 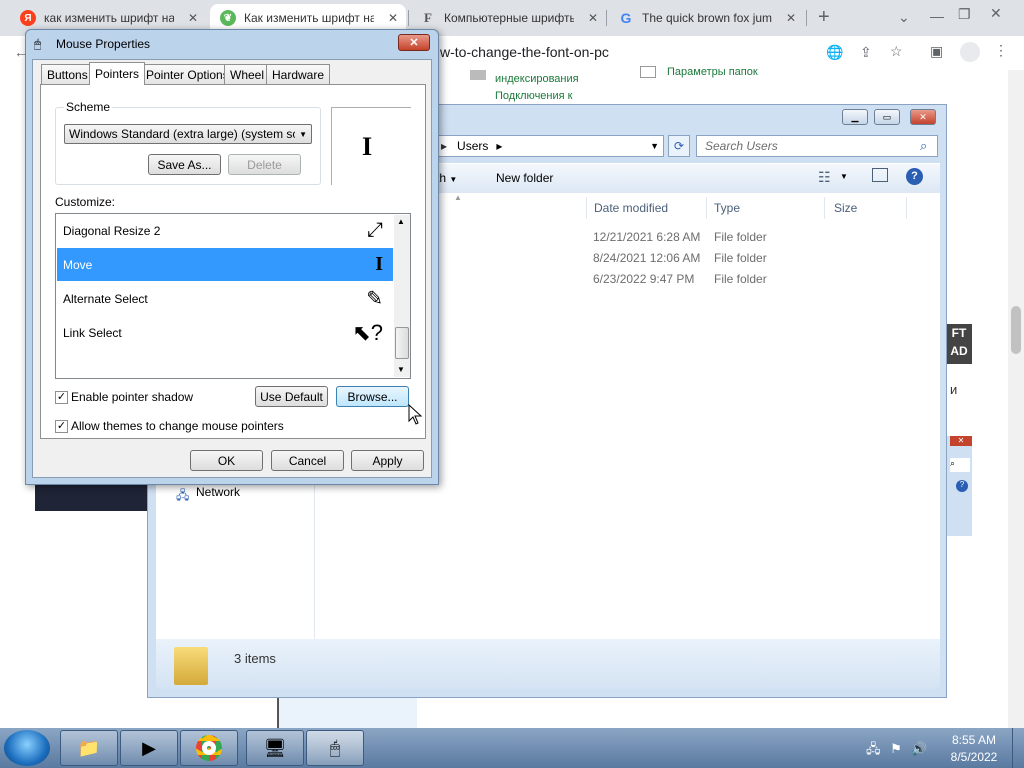 What do you see at coordinates (401, 221) in the screenshot?
I see `scroll-up-icon: ▲` at bounding box center [401, 221].